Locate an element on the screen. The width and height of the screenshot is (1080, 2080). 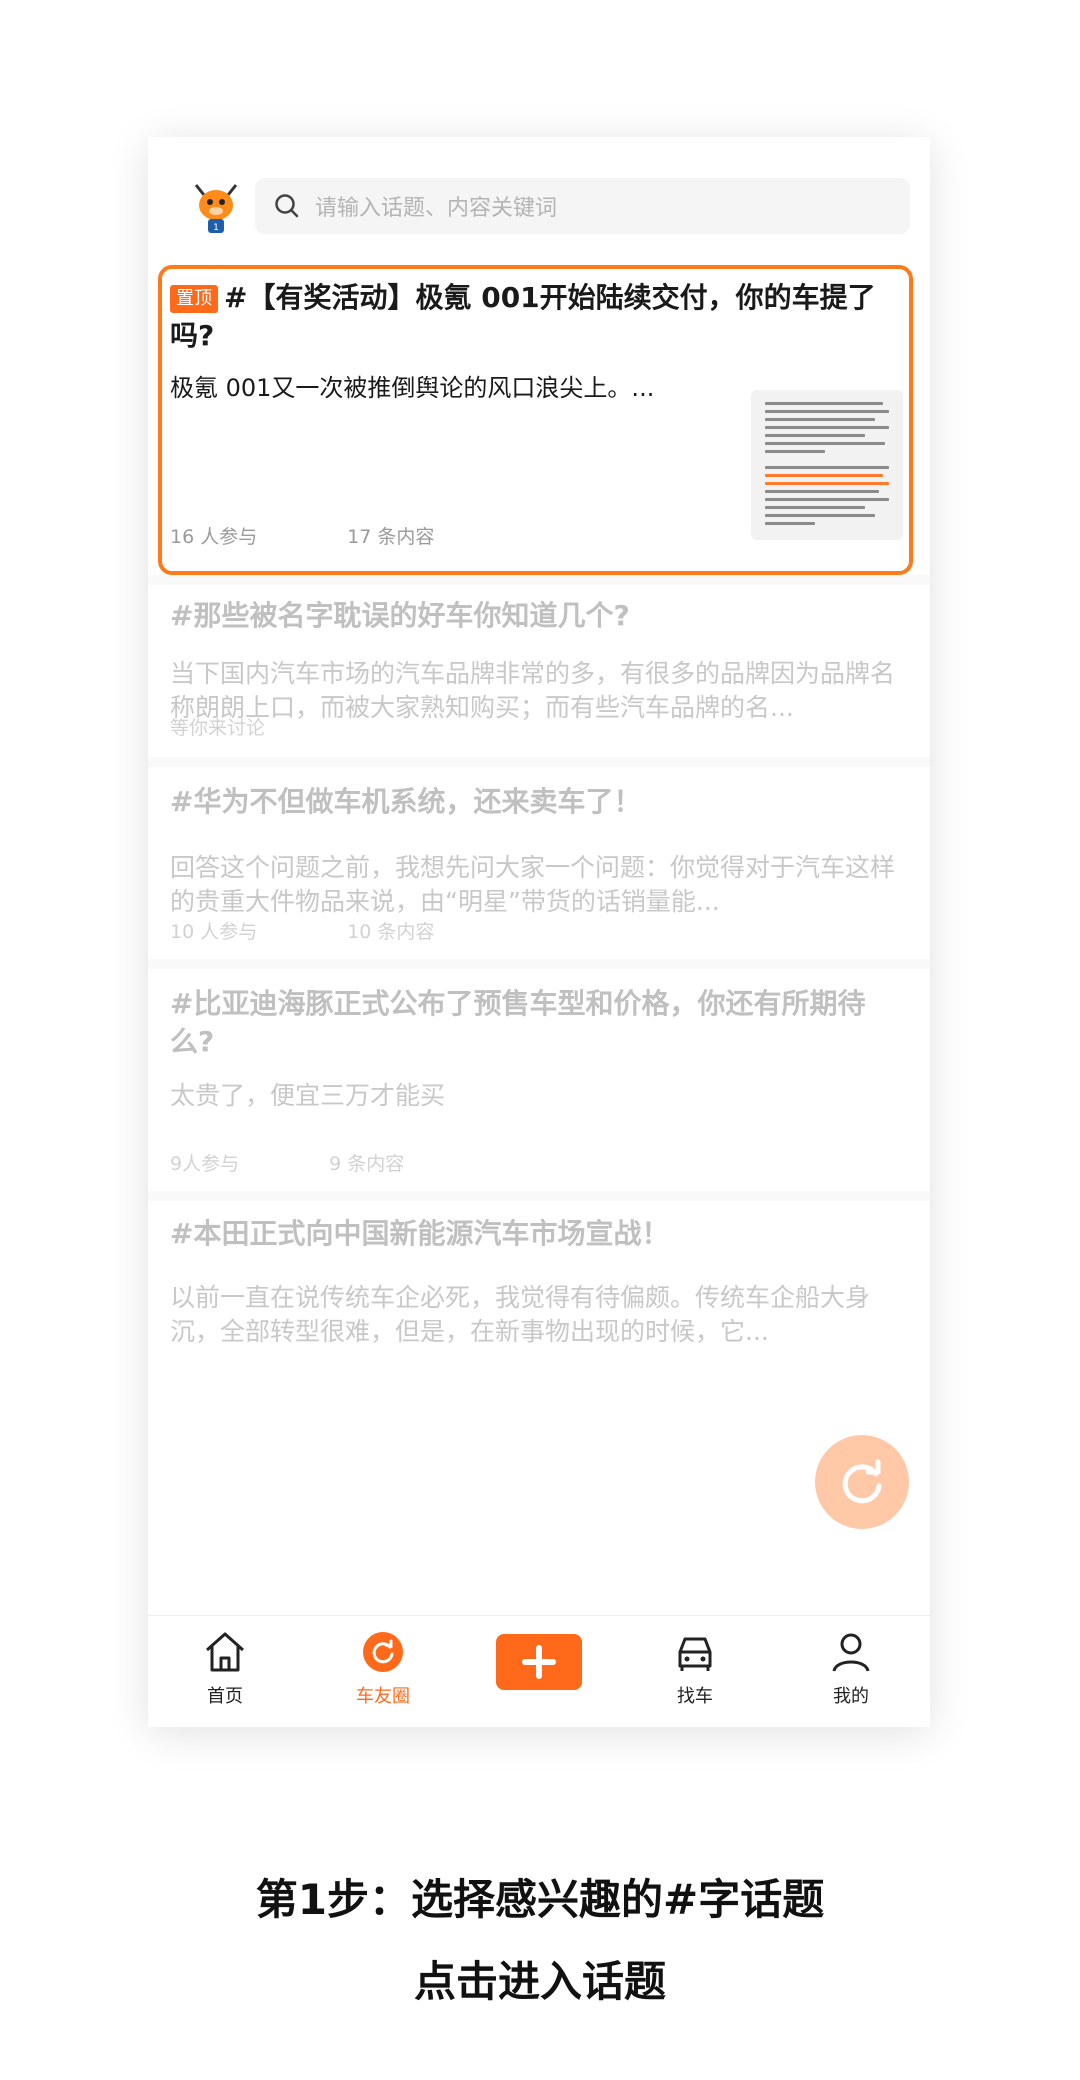
topic-stats: 9人参与 9 条内容 is located at coordinates (287, 1162).